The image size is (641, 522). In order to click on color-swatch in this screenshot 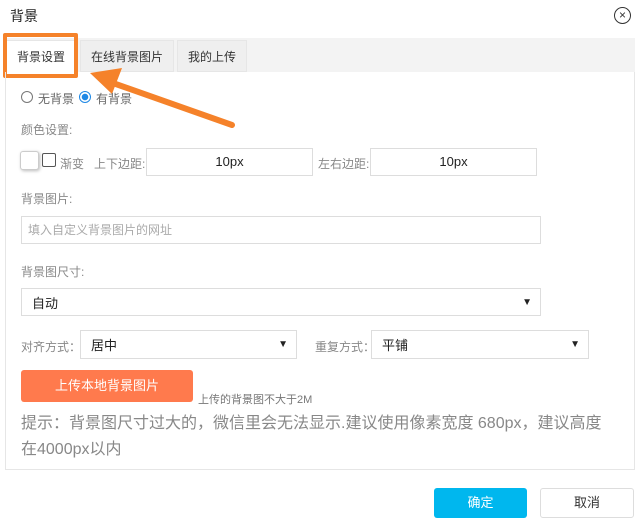, I will do `click(29, 160)`.